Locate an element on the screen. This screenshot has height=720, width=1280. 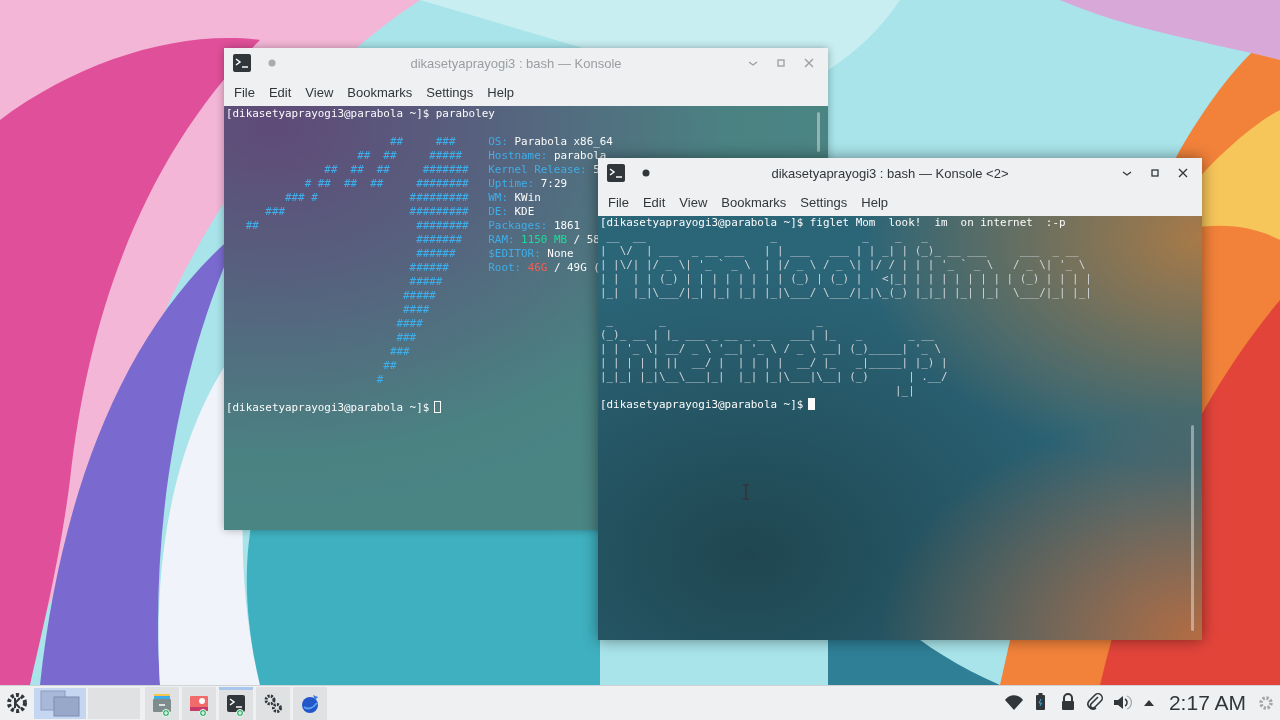
ascii-logo-line: ### ######### is located at coordinates (367, 212).